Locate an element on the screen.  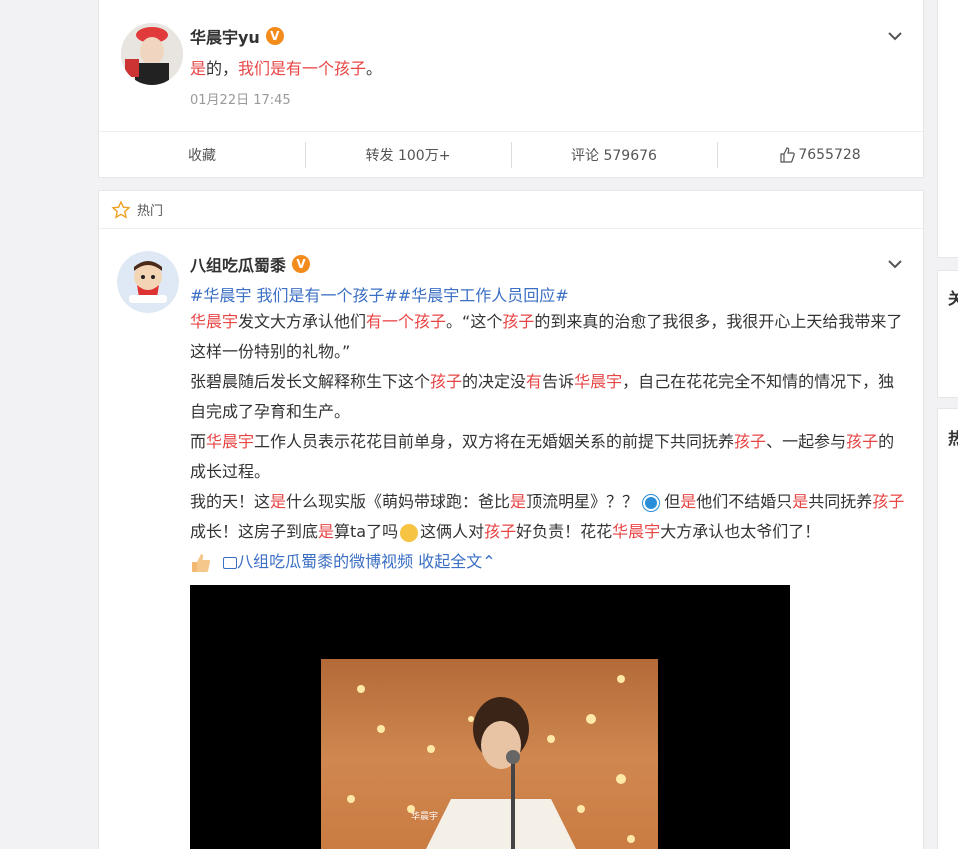
doraemon-emoji-icon is located at coordinates (651, 502).